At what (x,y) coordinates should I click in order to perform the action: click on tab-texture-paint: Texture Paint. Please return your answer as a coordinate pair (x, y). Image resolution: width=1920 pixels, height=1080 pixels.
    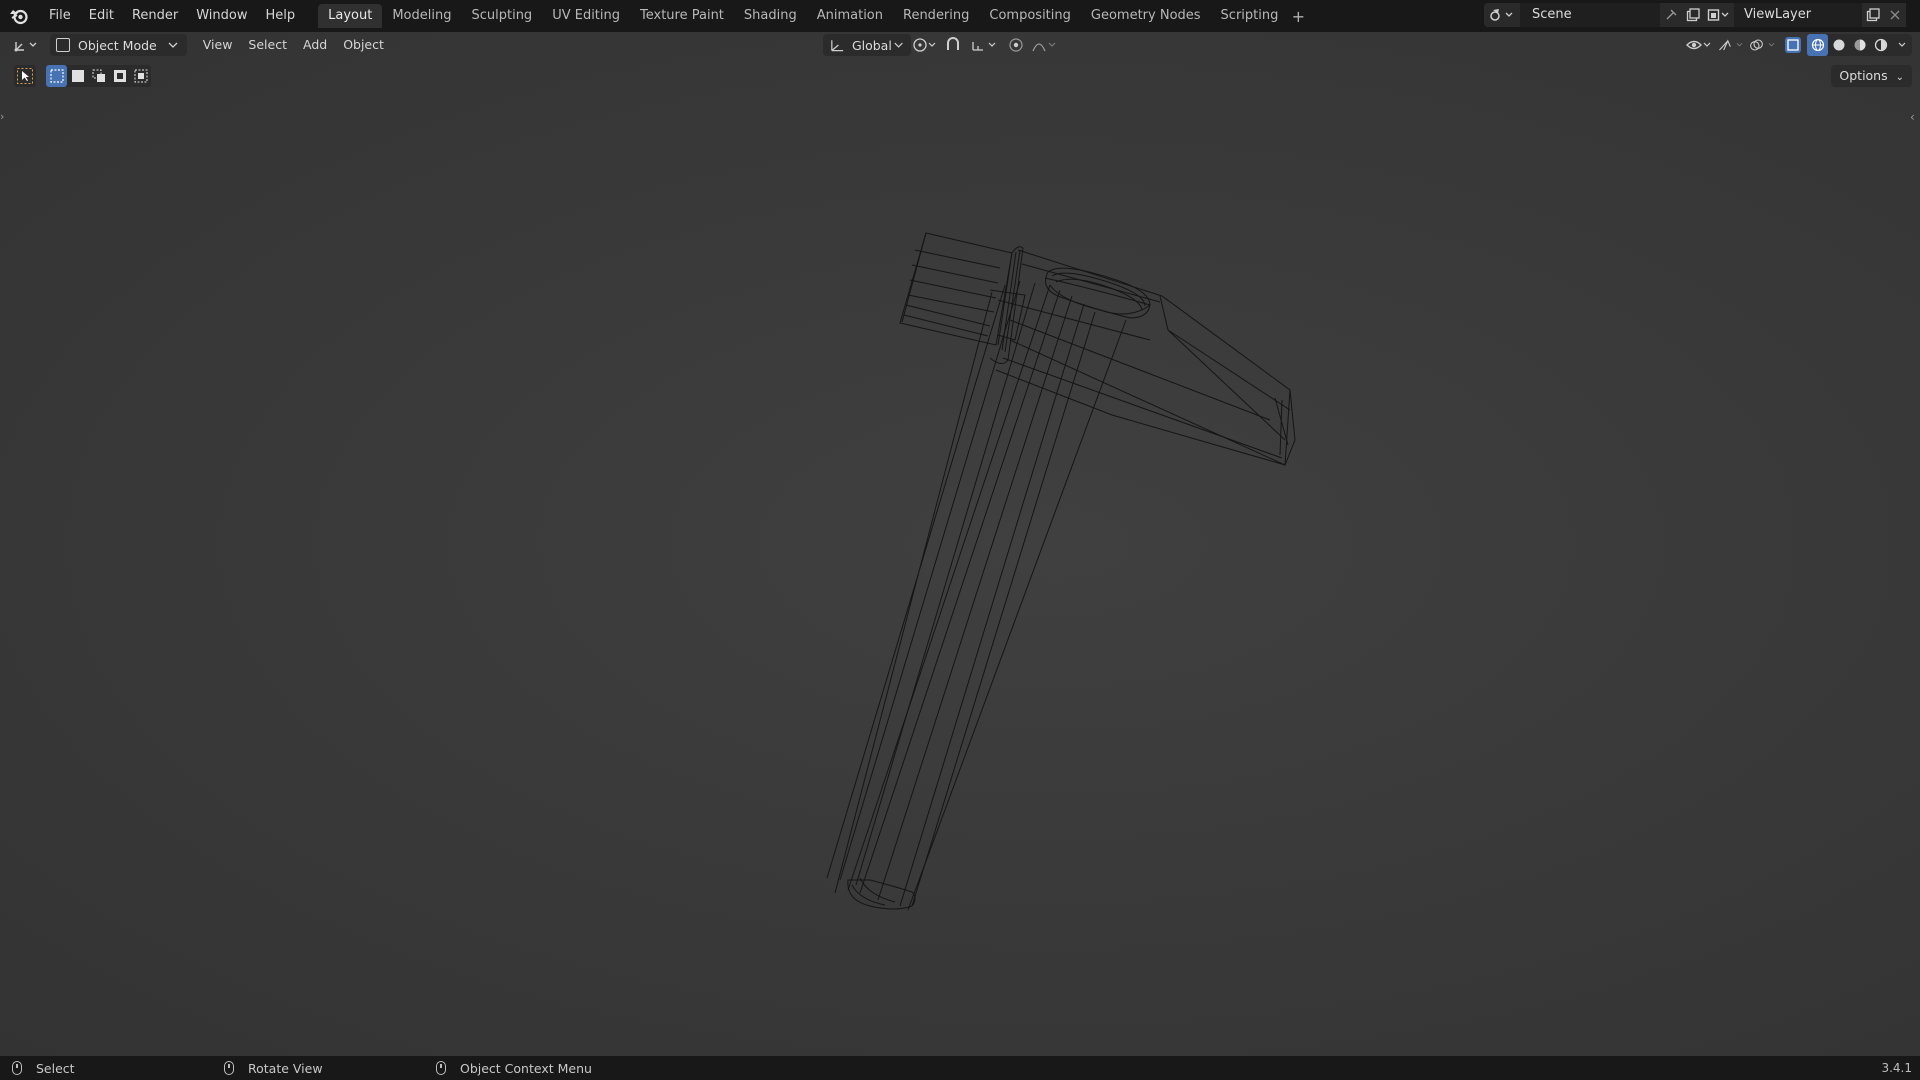
    Looking at the image, I should click on (682, 16).